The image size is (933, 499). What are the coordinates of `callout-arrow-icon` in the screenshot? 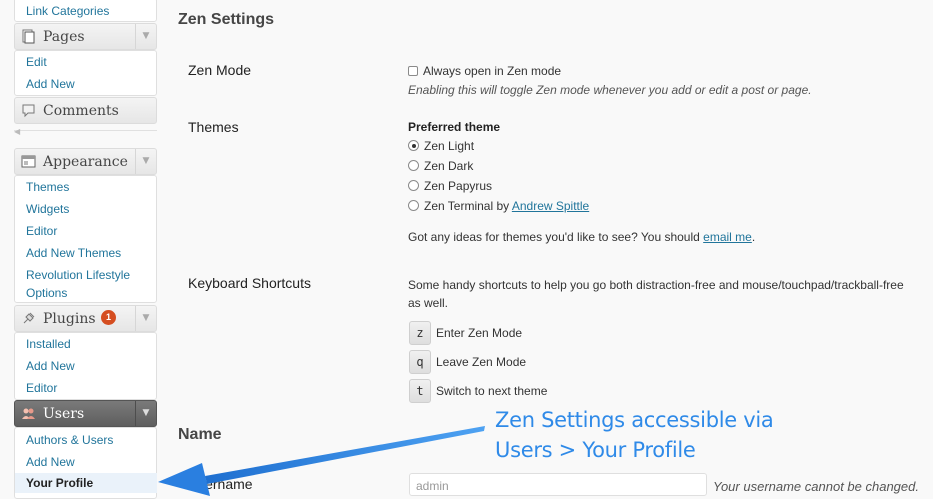 It's located at (321, 461).